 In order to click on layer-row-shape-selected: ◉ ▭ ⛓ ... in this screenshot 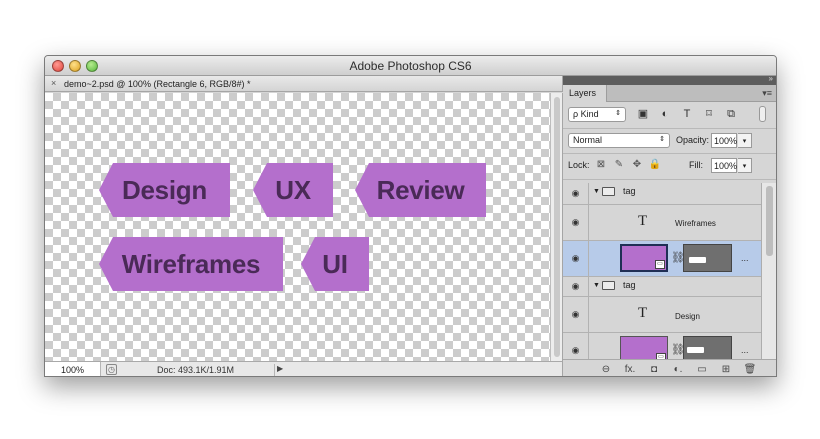, I will do `click(662, 259)`.